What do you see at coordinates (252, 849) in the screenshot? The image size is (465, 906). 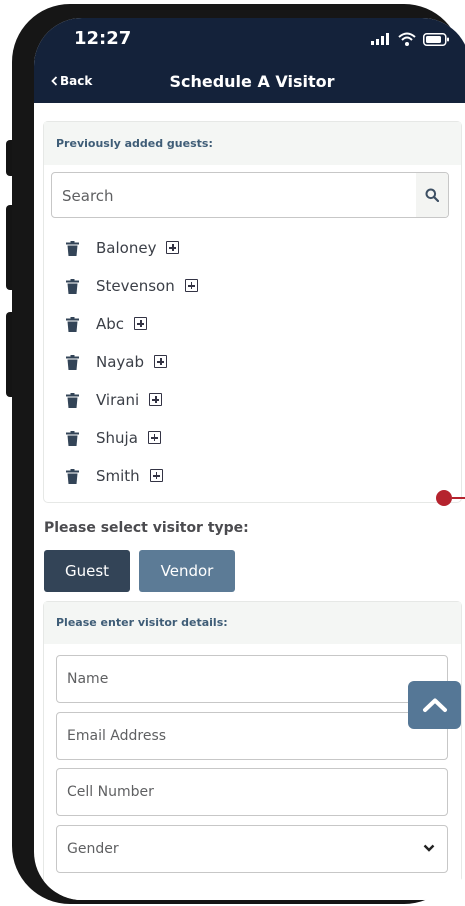 I see `gender-select: Gender` at bounding box center [252, 849].